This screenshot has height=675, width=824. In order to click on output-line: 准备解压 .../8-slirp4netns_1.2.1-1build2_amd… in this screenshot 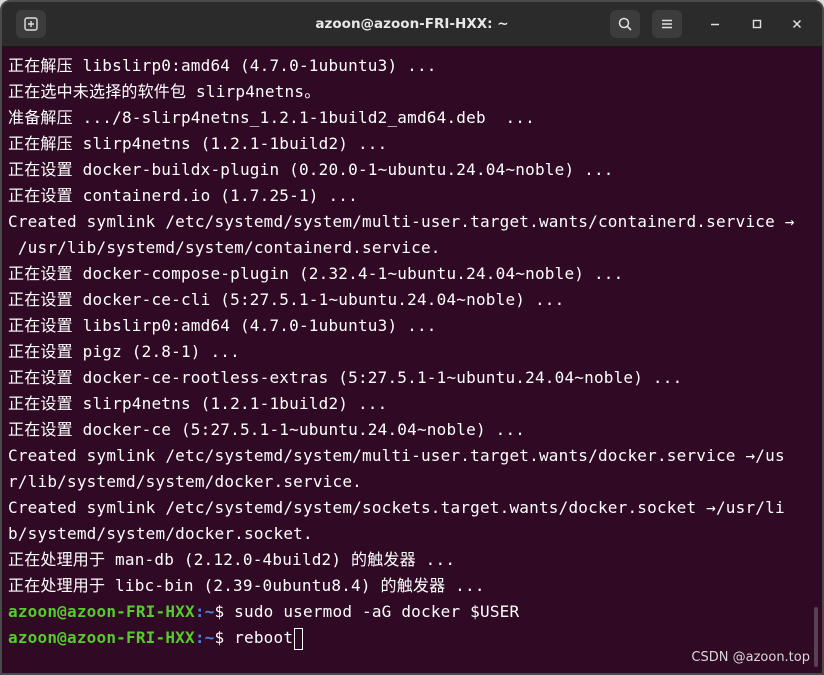, I will do `click(271, 117)`.